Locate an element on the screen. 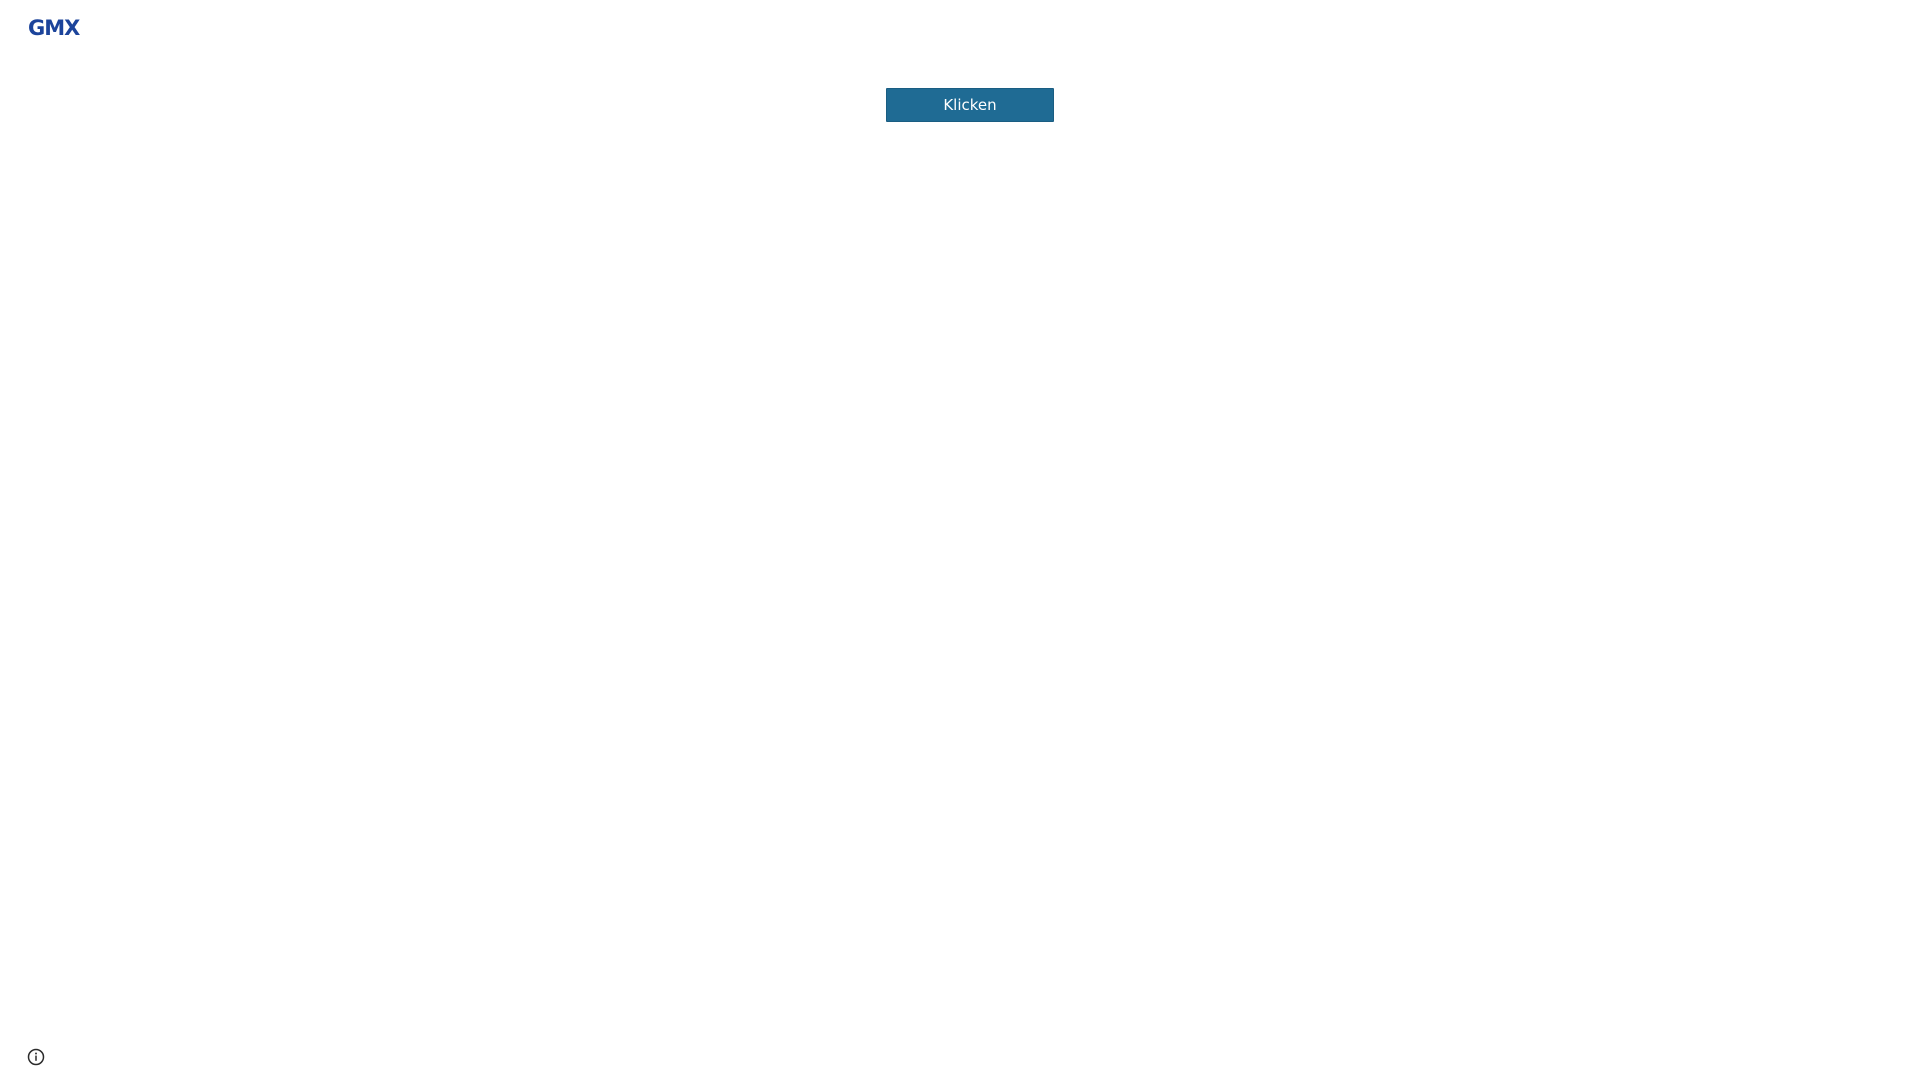 Image resolution: width=1920 pixels, height=1080 pixels. info-button is located at coordinates (36, 1057).